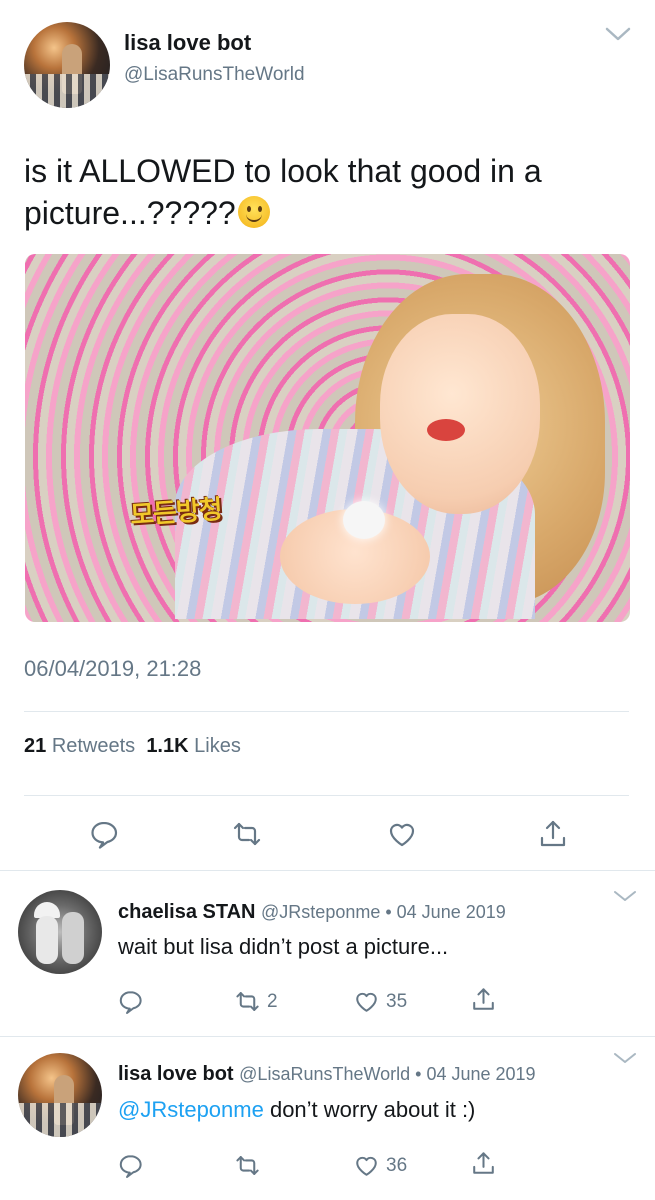  I want to click on reply-action-retweet, so click(250, 1165).